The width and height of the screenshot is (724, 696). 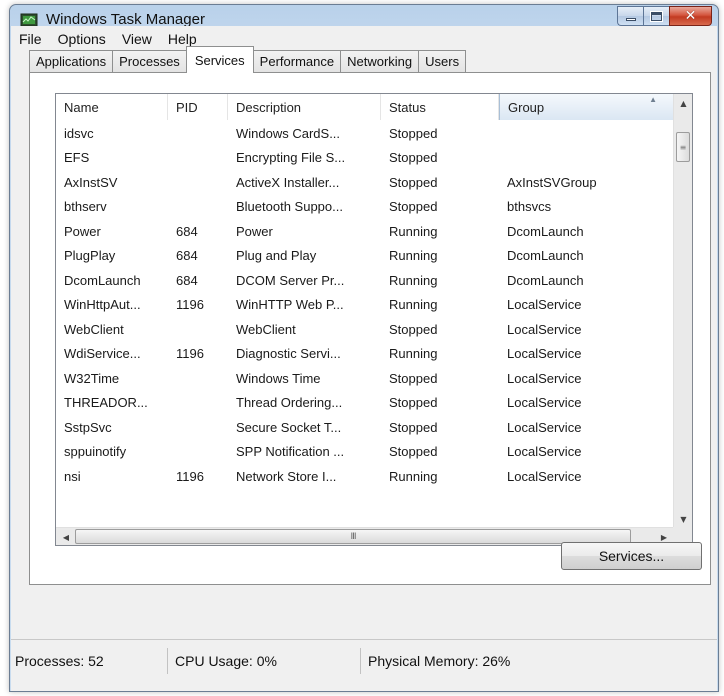 I want to click on cell-name: Power, so click(x=82, y=231).